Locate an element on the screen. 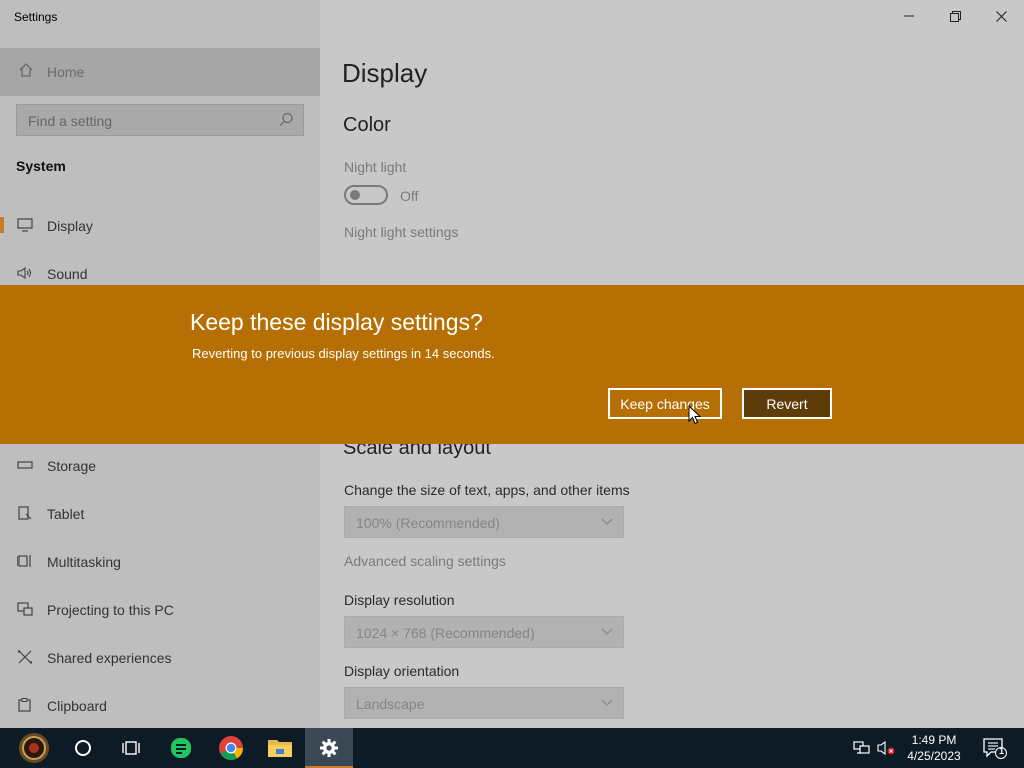  notes-app-button is located at coordinates (181, 748).